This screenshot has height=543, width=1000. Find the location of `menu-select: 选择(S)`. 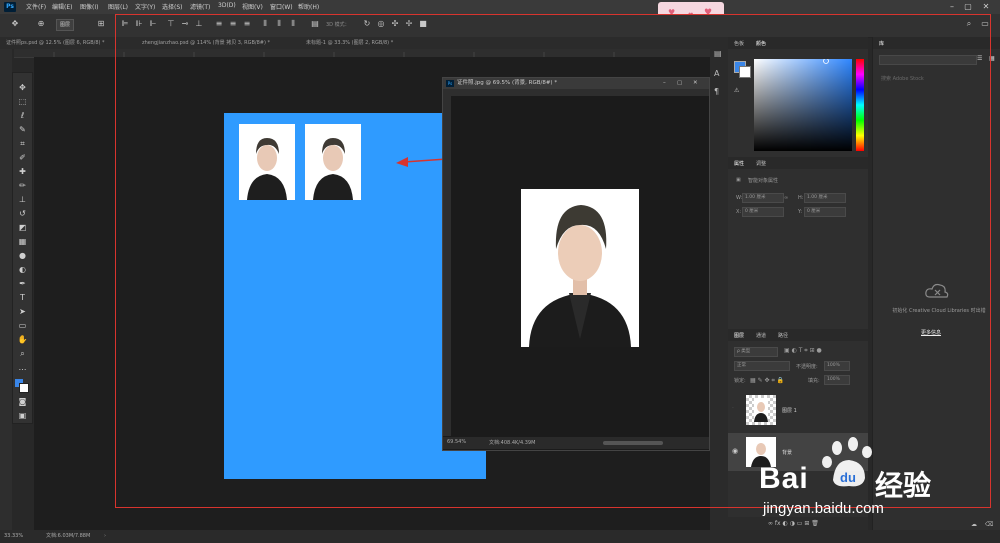

menu-select: 选择(S) is located at coordinates (172, 6).